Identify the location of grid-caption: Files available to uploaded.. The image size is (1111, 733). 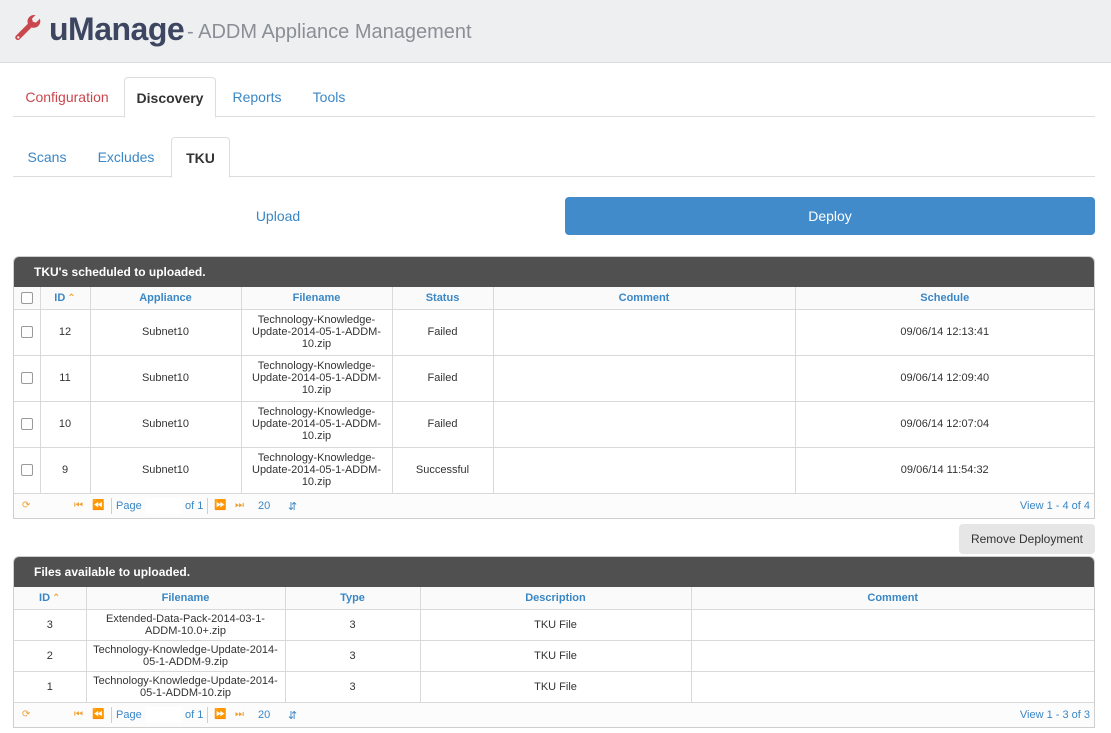
(554, 572).